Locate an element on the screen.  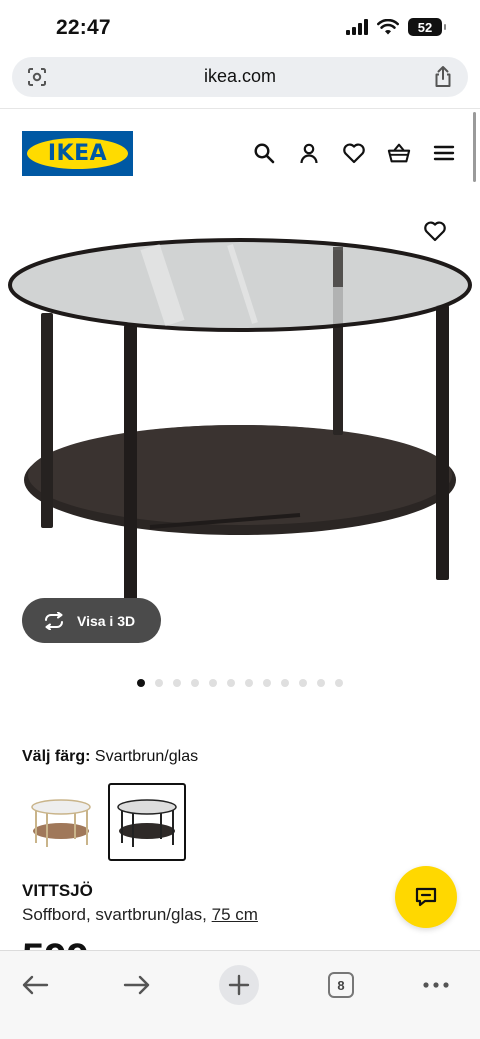
header-icons is located at coordinates (354, 153).